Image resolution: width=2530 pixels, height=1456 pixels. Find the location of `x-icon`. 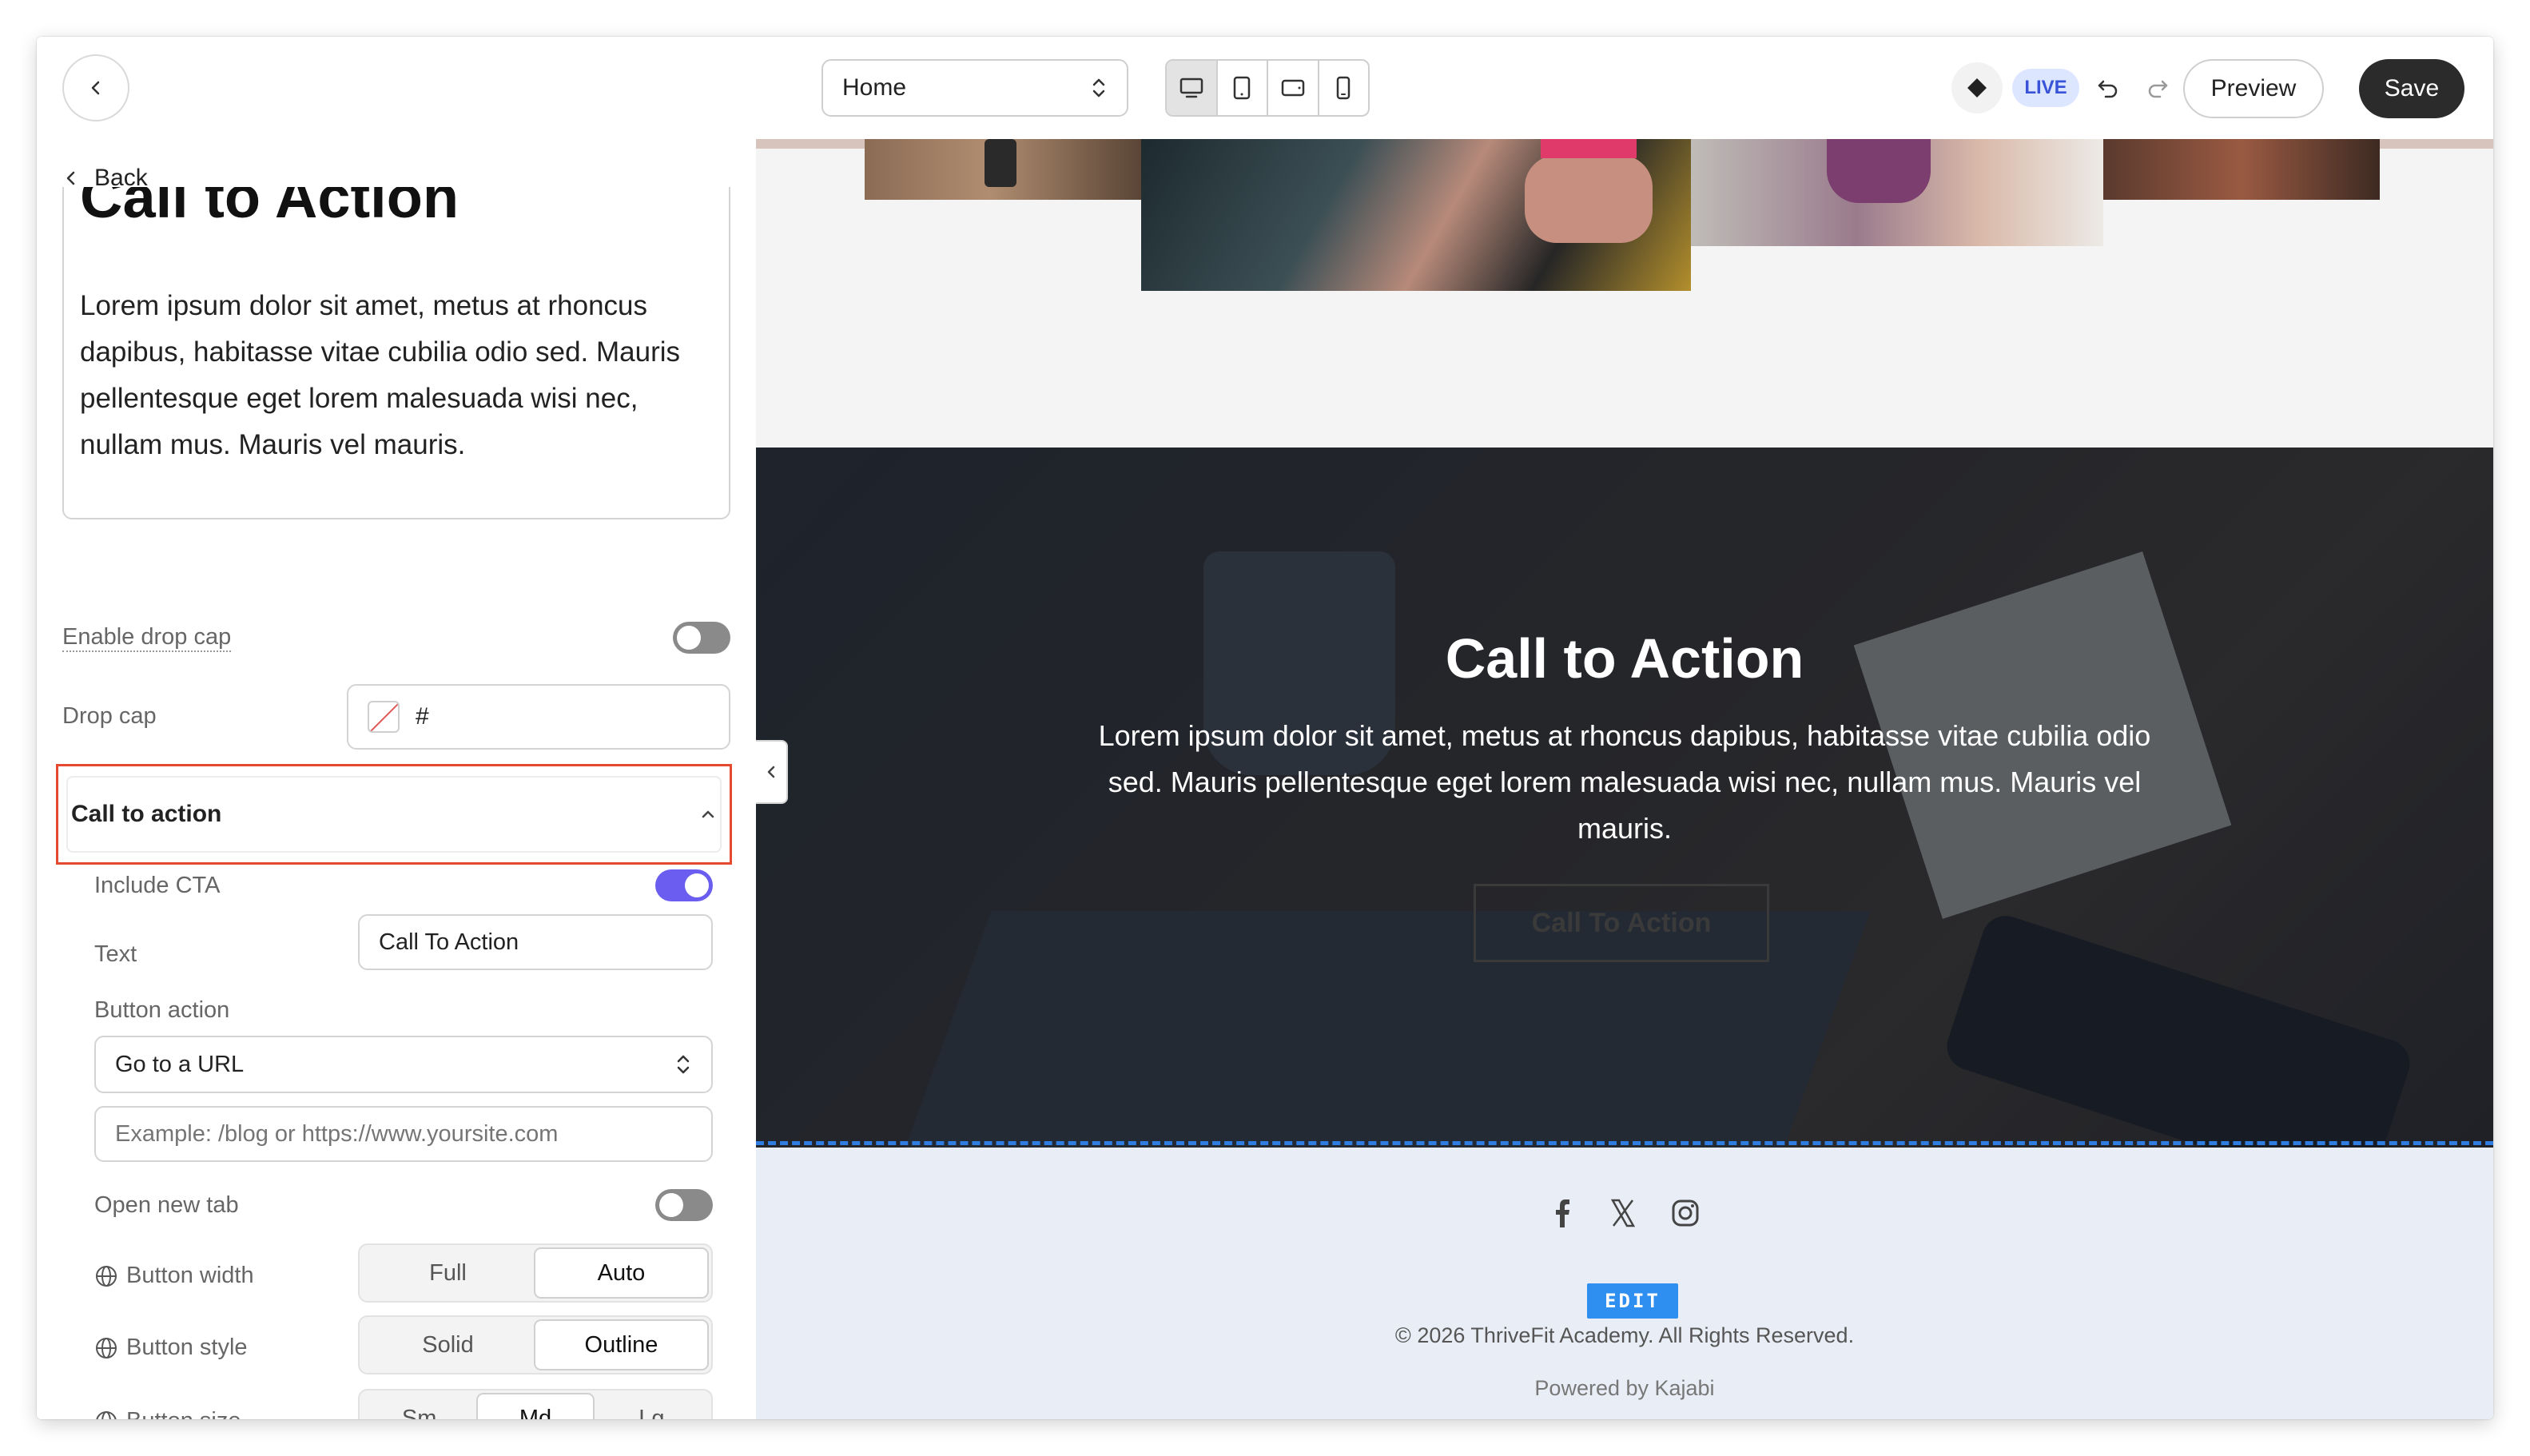

x-icon is located at coordinates (1623, 1213).